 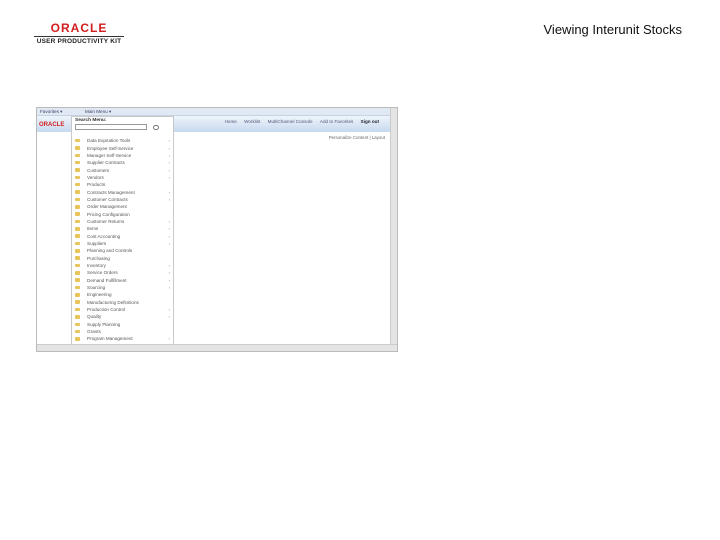 What do you see at coordinates (122, 243) in the screenshot?
I see `menu-item: Suppliers ›` at bounding box center [122, 243].